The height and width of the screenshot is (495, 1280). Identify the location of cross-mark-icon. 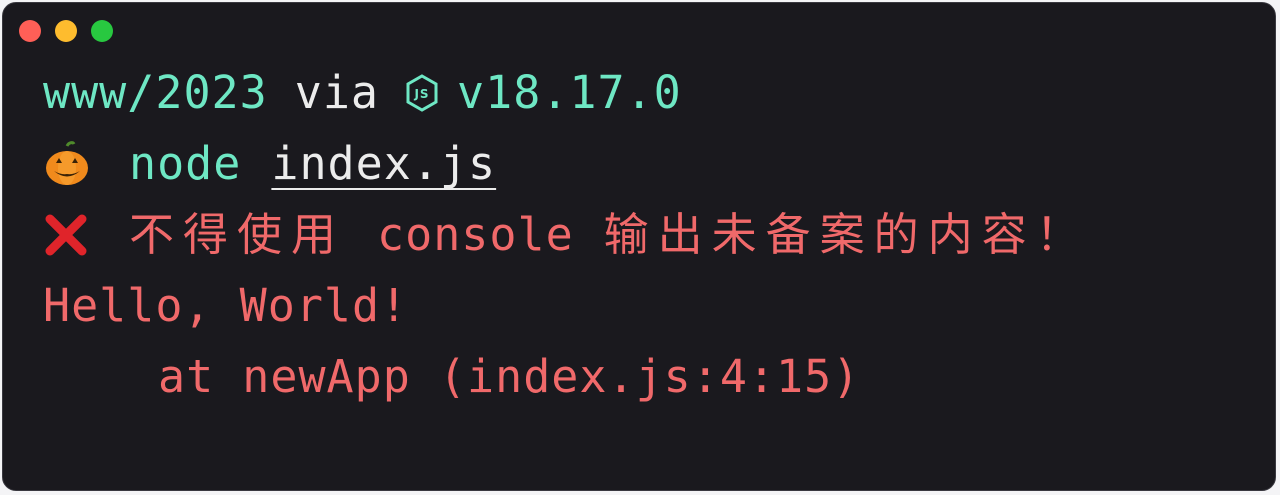
(66, 234).